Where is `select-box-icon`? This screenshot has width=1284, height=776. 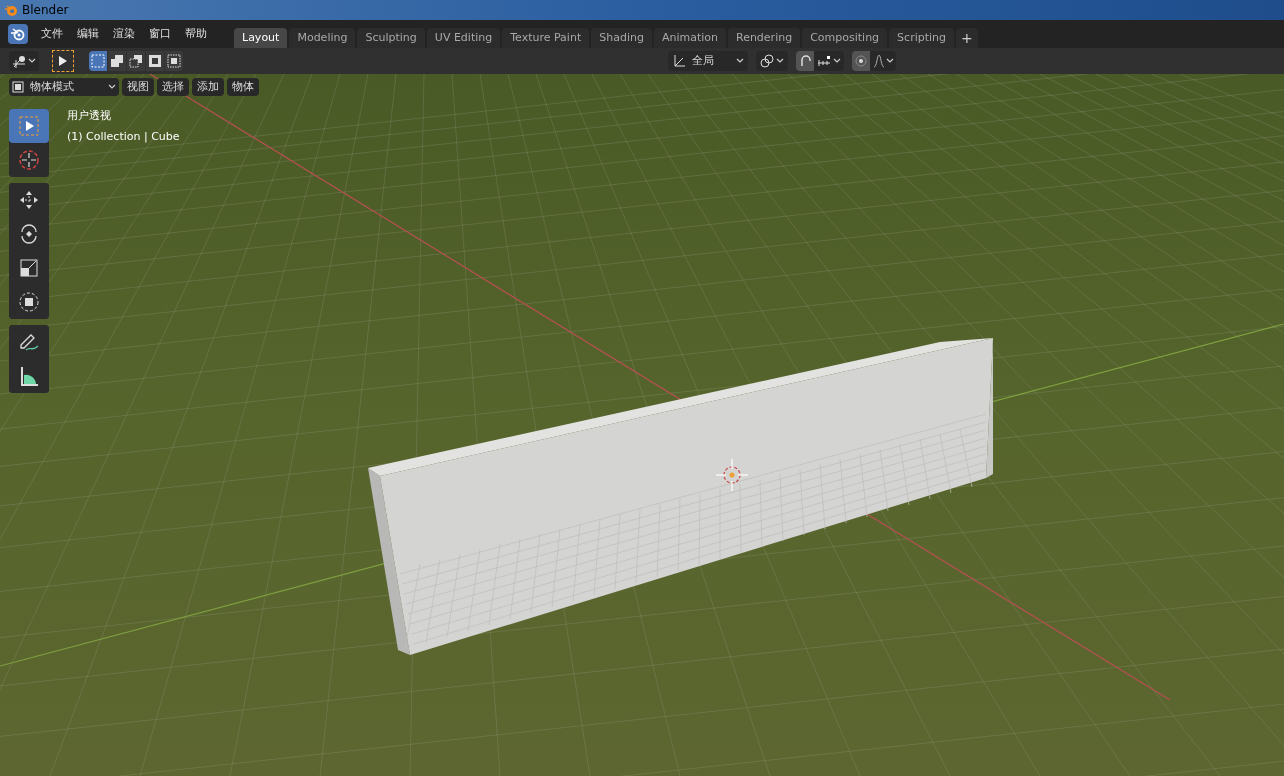 select-box-icon is located at coordinates (29, 126).